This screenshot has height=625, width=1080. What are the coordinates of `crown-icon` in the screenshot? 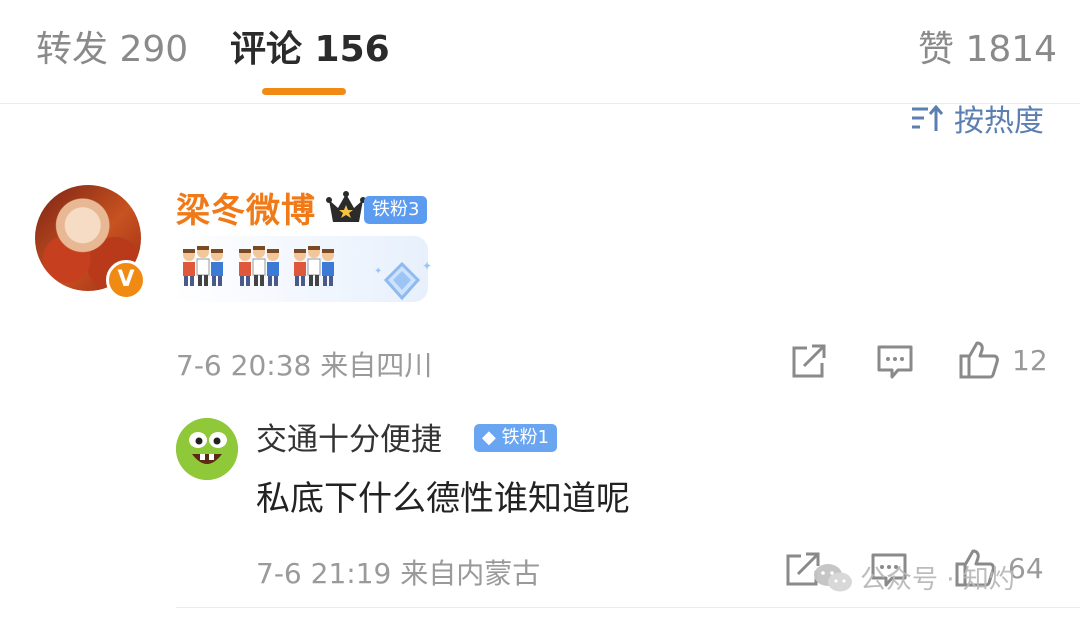 It's located at (346, 210).